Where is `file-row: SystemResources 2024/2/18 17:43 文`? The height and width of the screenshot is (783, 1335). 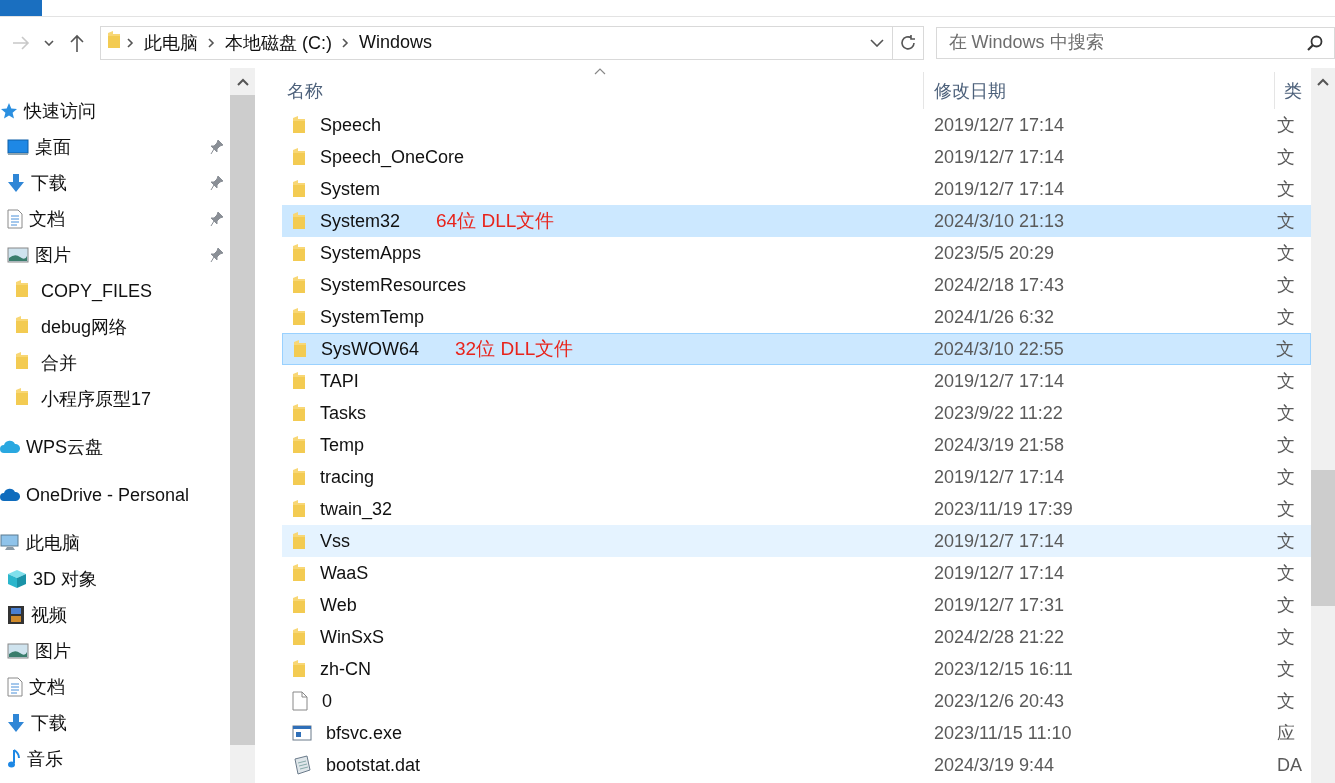 file-row: SystemResources 2024/2/18 17:43 文 is located at coordinates (796, 285).